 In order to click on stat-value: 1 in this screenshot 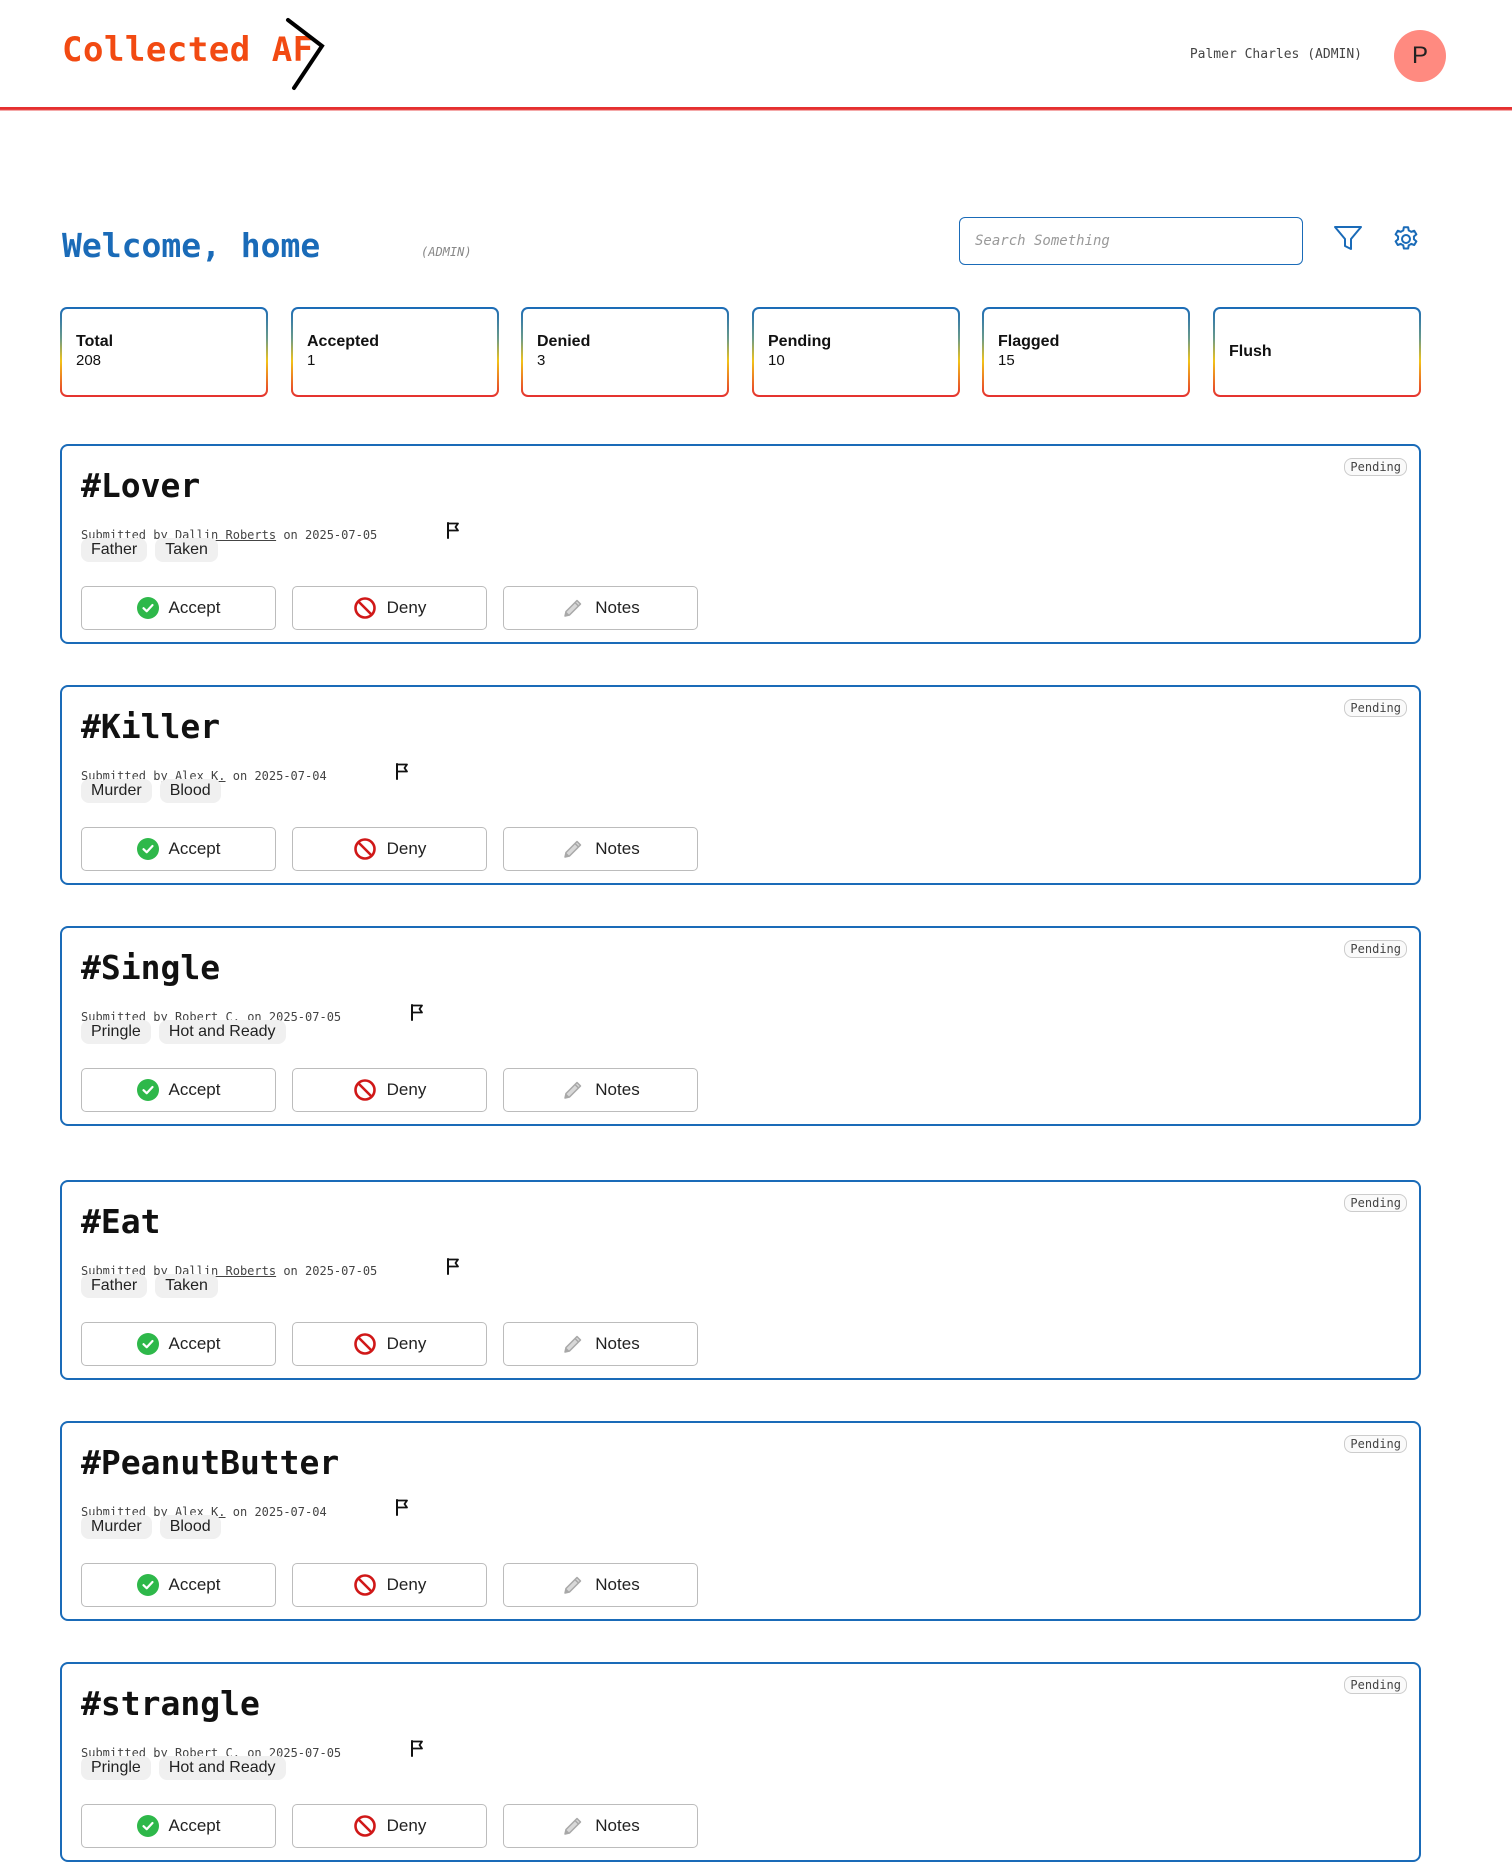, I will do `click(311, 360)`.